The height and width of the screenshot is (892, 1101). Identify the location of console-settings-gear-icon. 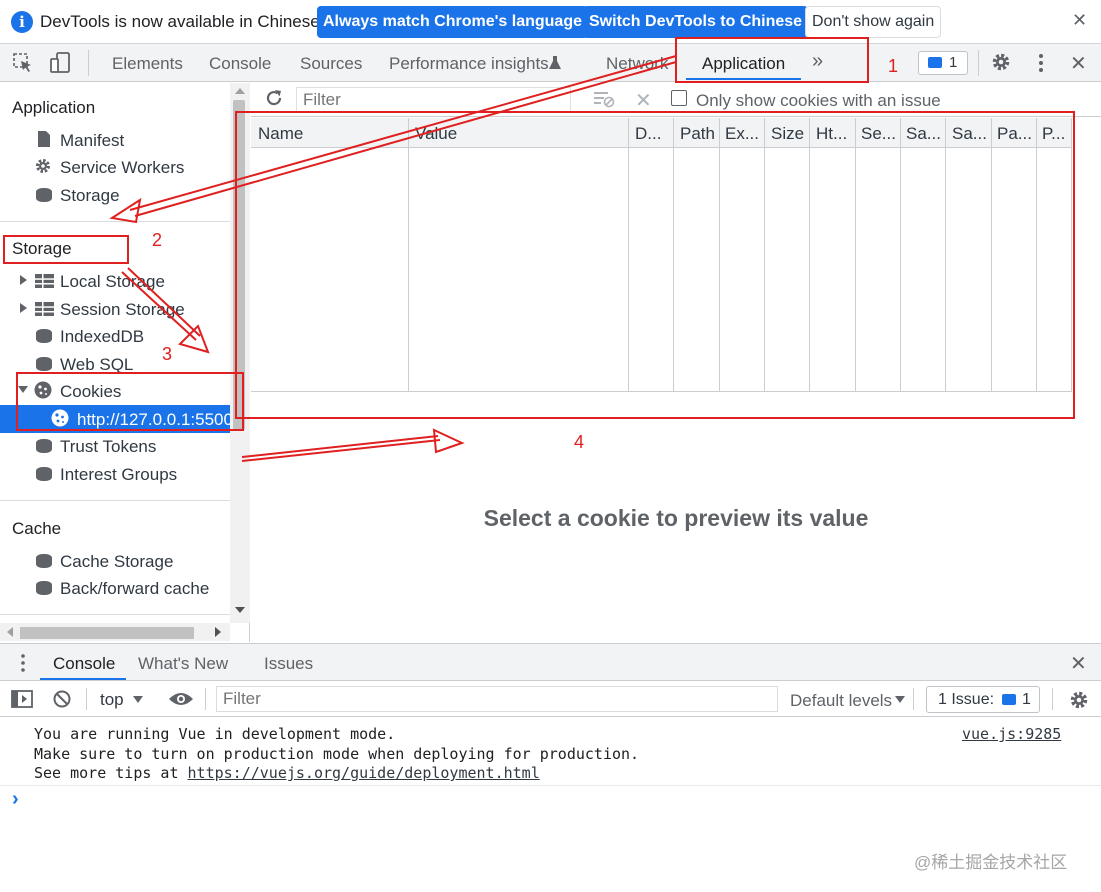
(1079, 700).